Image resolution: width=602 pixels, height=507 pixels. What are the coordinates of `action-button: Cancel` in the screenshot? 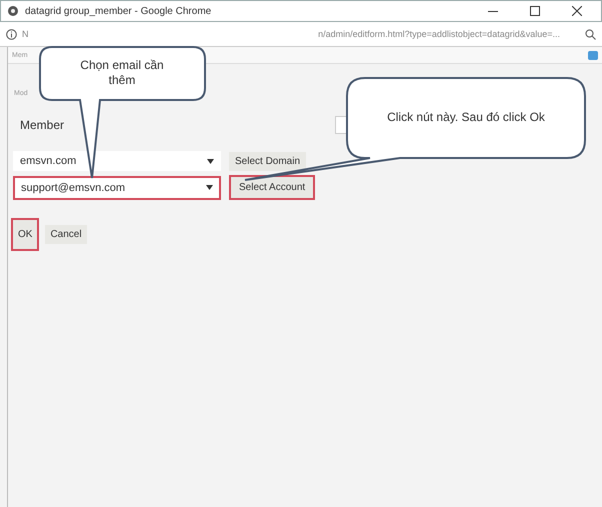 It's located at (66, 234).